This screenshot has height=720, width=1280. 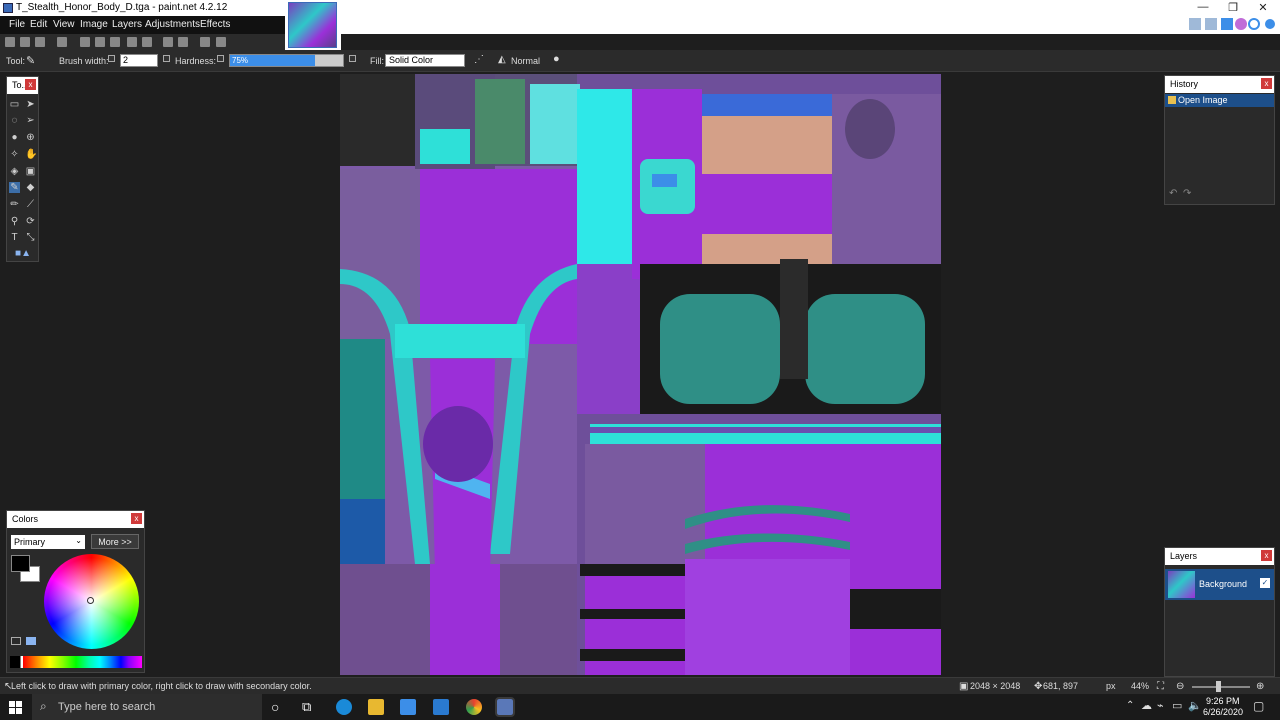 What do you see at coordinates (1266, 555) in the screenshot?
I see `layers-close-icon: x` at bounding box center [1266, 555].